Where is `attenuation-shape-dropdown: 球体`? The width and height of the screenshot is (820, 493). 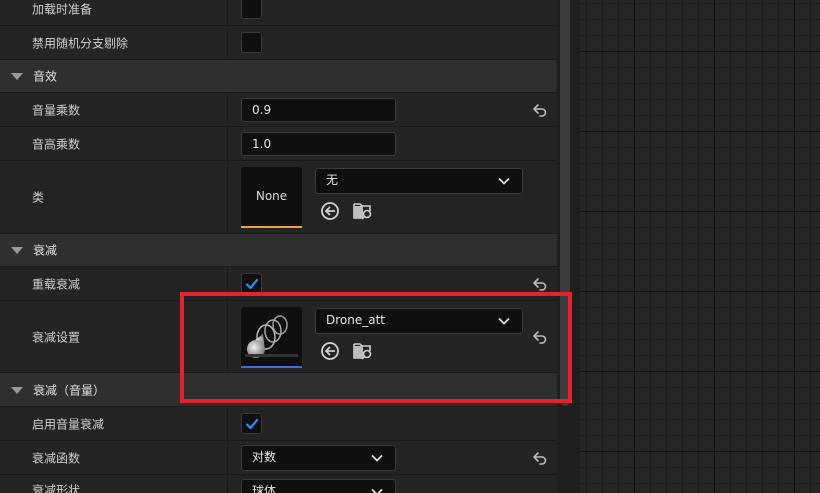 attenuation-shape-dropdown: 球体 is located at coordinates (318, 486).